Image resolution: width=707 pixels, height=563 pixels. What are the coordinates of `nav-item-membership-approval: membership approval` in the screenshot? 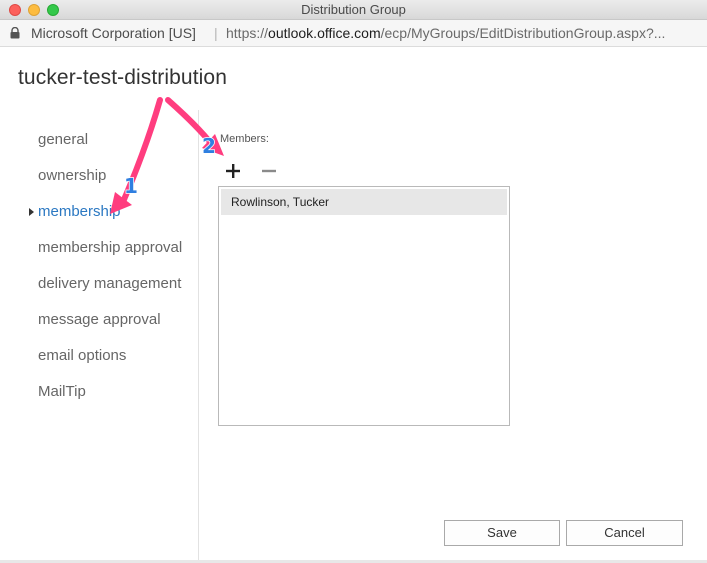 It's located at (110, 247).